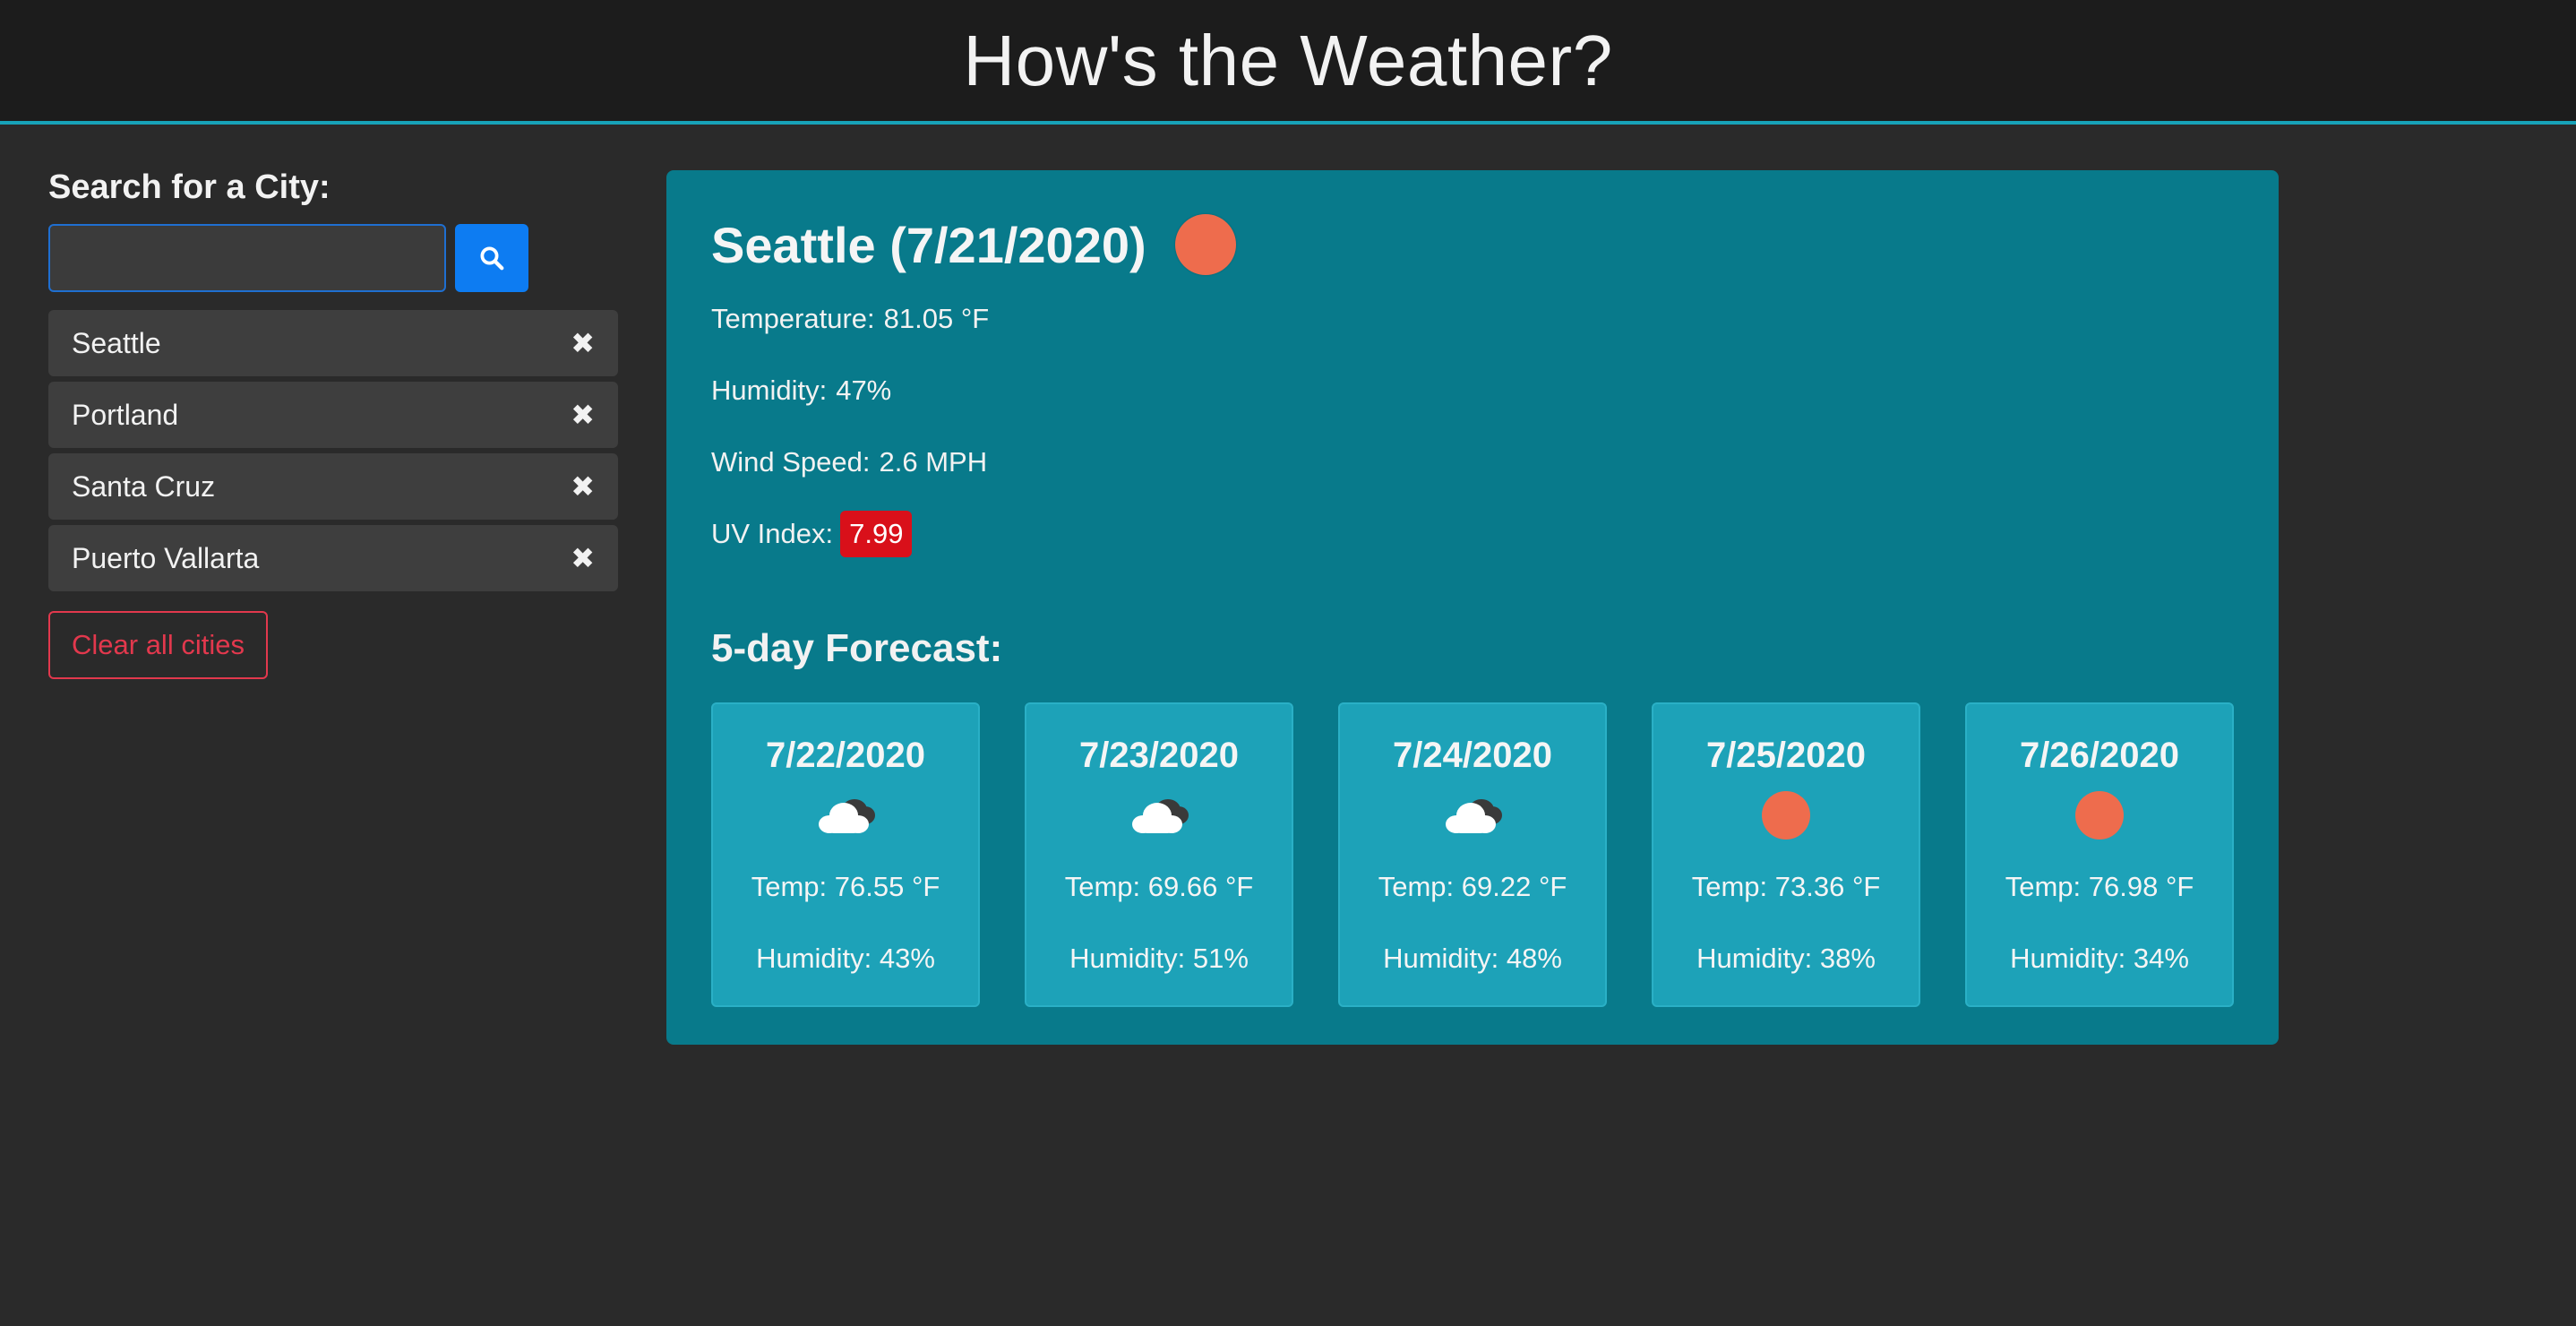 The width and height of the screenshot is (2576, 1326). Describe the element at coordinates (1472, 331) in the screenshot. I see `temperature-stat: Temperature: 81.05 °F` at that location.